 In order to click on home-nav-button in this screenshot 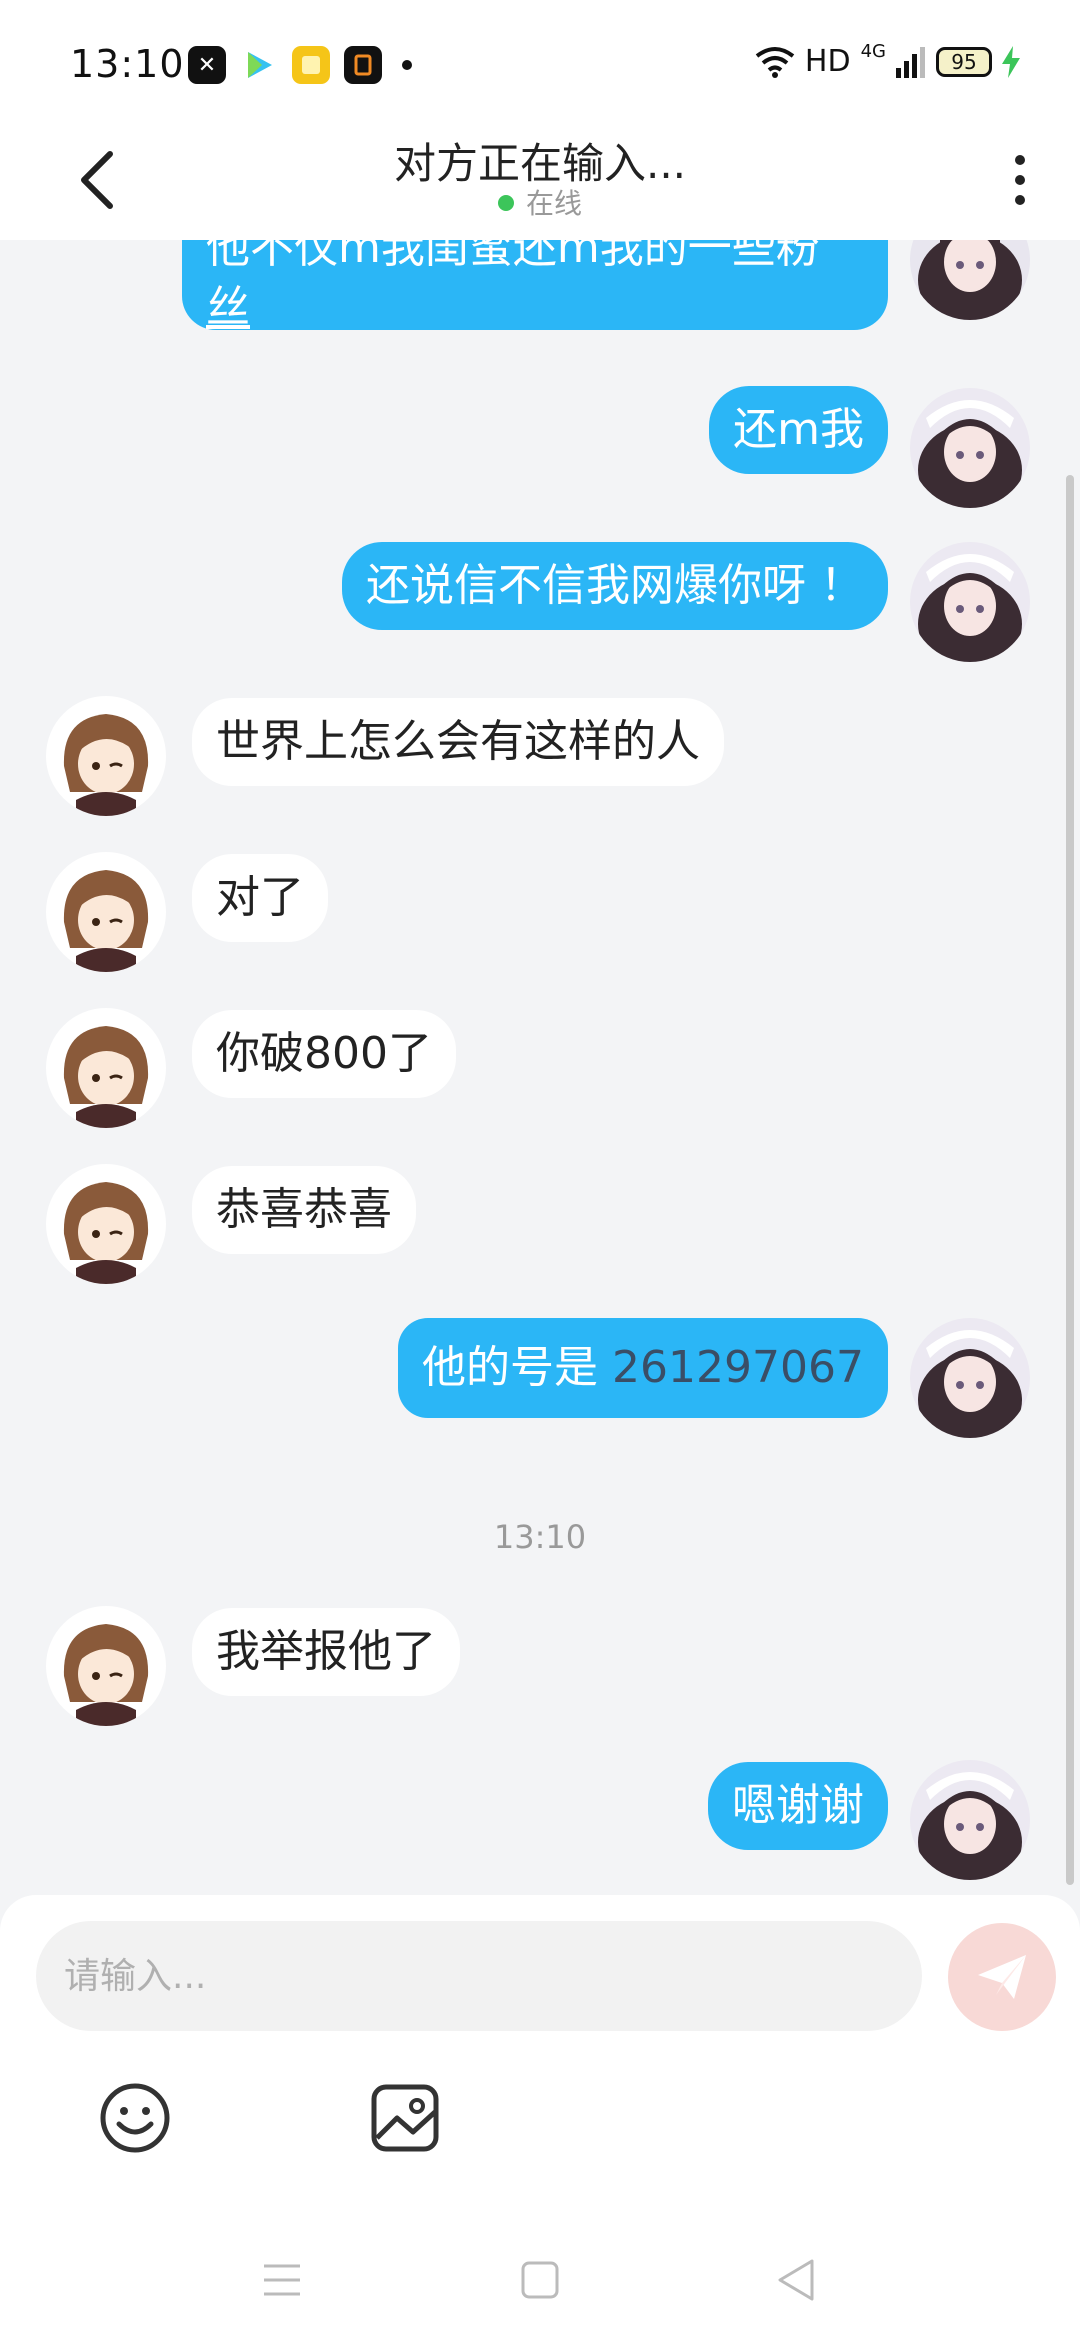, I will do `click(540, 2280)`.